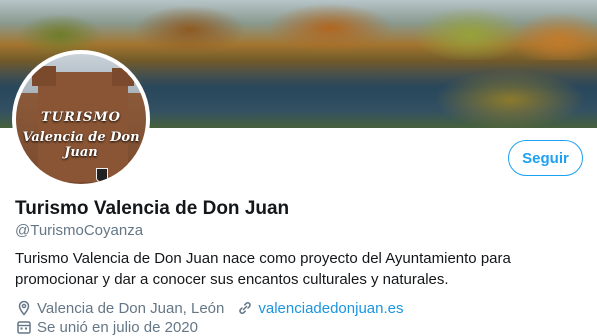  I want to click on avatar-castle, so click(83, 124).